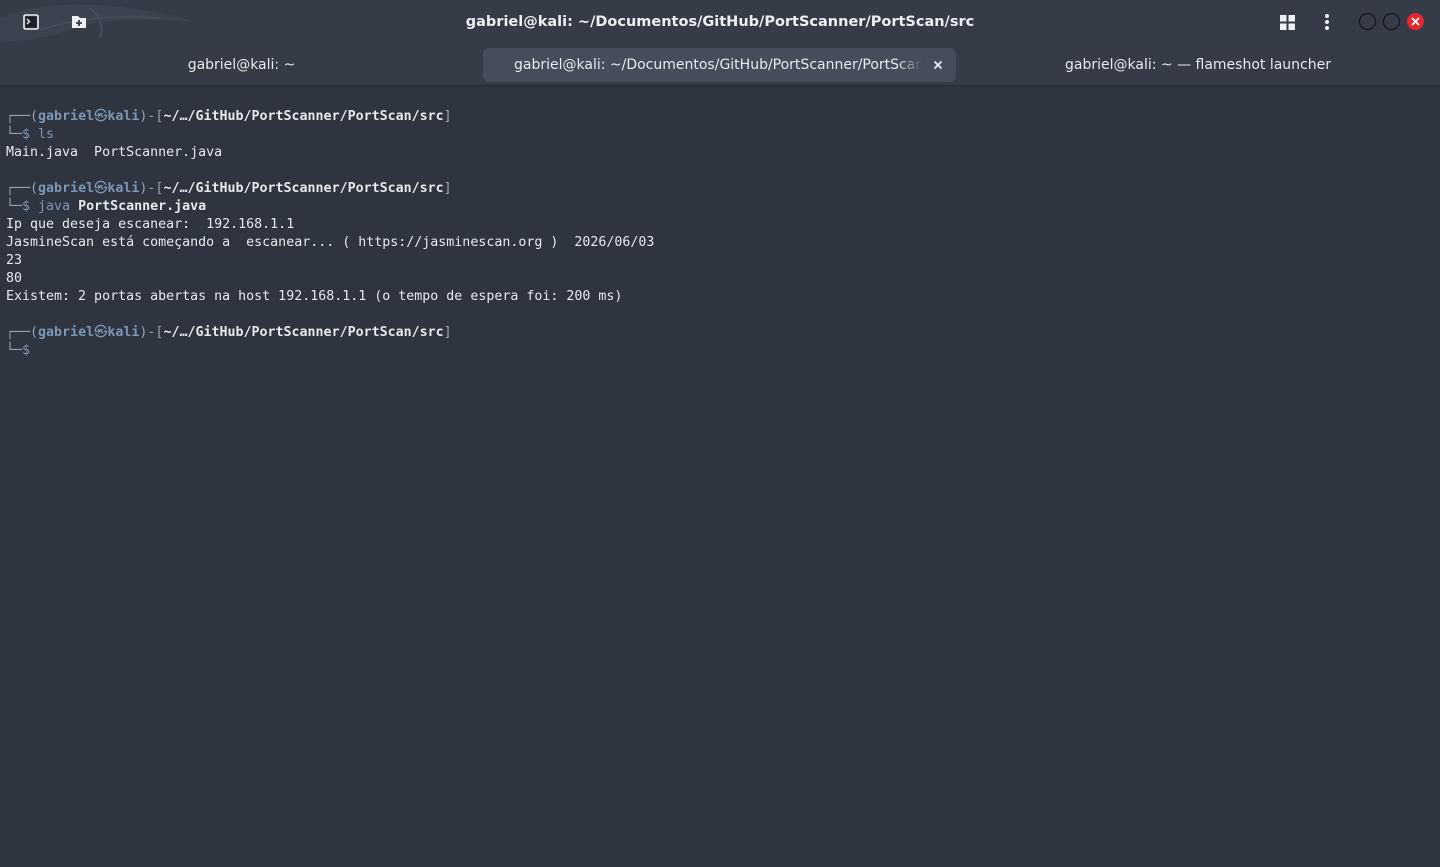  I want to click on grid-icon, so click(1287, 22).